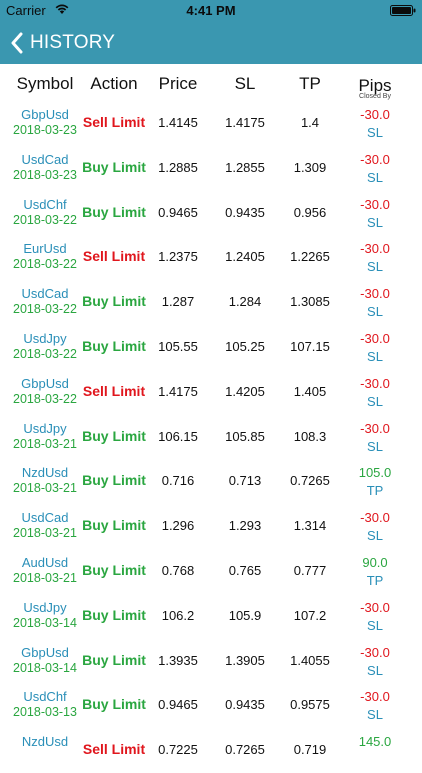 This screenshot has height=773, width=422. I want to click on sl-value: 1.2405, so click(245, 257).